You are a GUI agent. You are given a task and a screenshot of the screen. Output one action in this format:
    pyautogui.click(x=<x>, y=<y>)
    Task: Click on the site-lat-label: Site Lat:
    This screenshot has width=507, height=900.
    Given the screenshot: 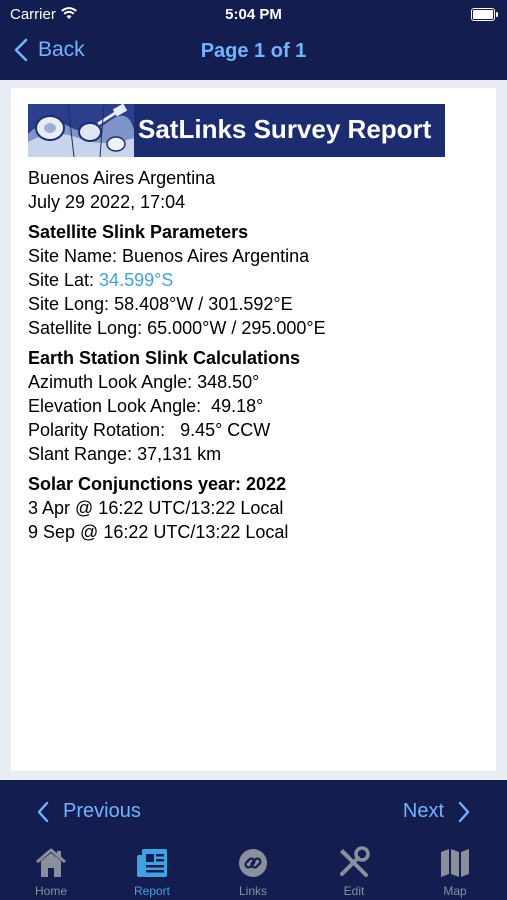 What is the action you would take?
    pyautogui.click(x=64, y=280)
    